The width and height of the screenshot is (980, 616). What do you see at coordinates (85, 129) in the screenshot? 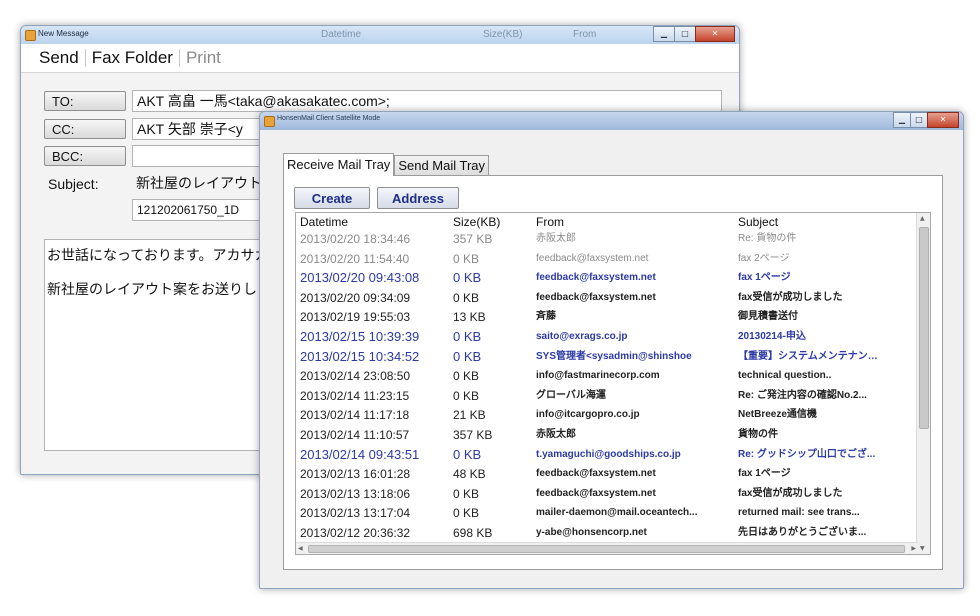
I see `cc-button: CC:` at bounding box center [85, 129].